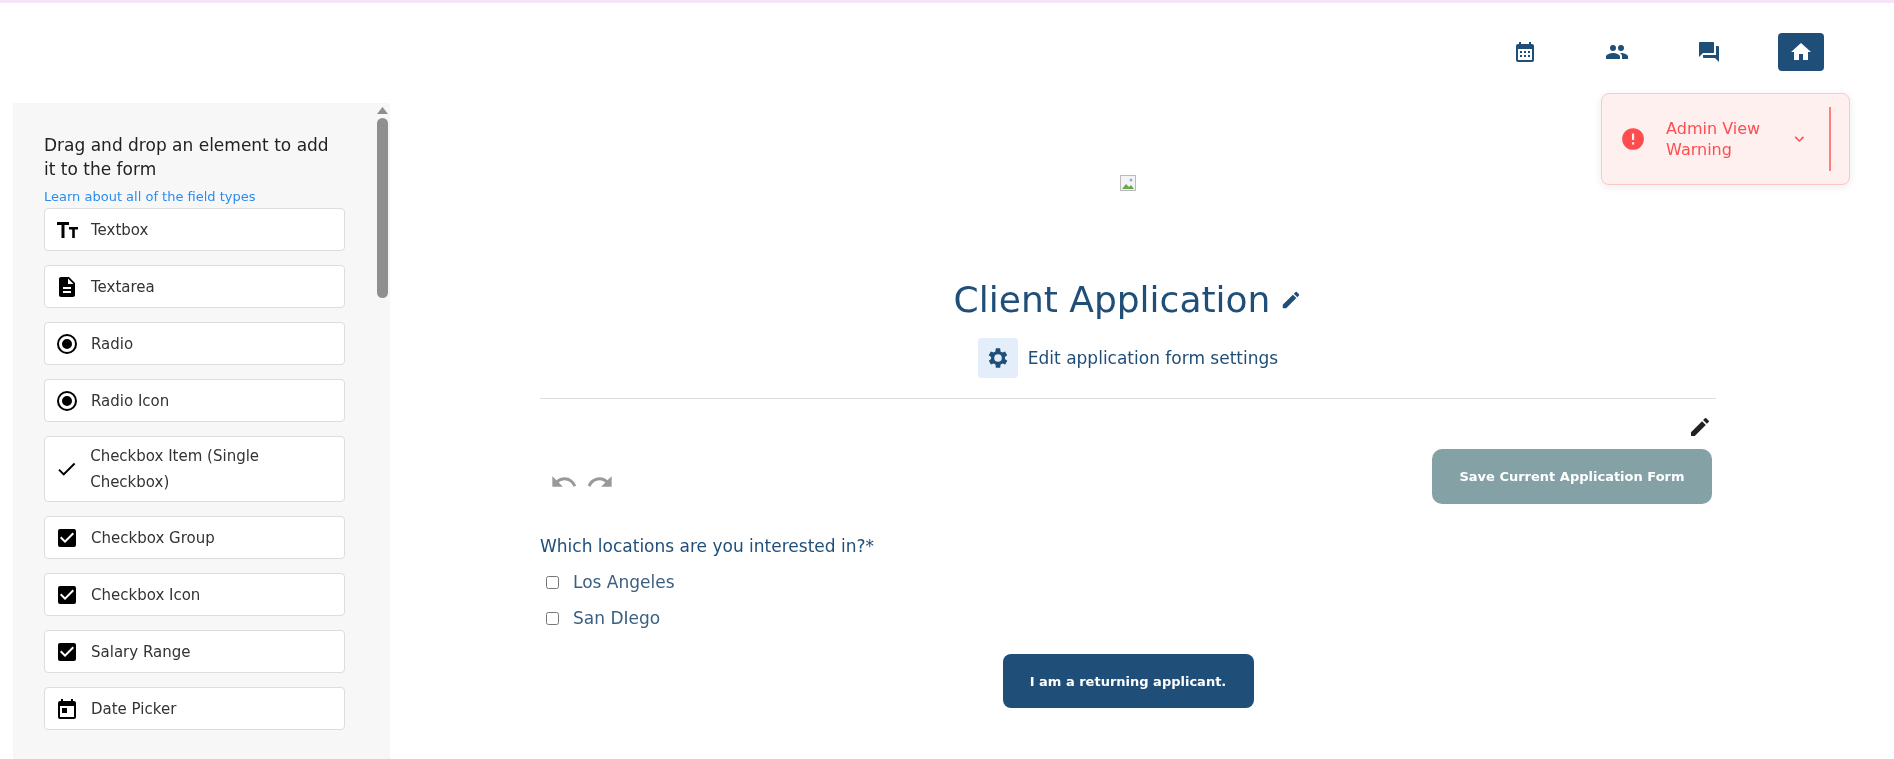 This screenshot has height=759, width=1894. I want to click on settings-link: Edit application form settings, so click(1153, 358).